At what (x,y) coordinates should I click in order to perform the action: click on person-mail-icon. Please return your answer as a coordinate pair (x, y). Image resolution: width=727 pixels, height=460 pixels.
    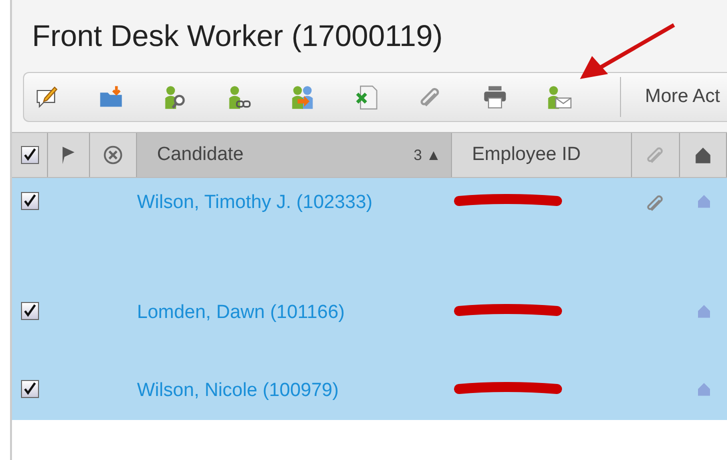
    Looking at the image, I should click on (559, 97).